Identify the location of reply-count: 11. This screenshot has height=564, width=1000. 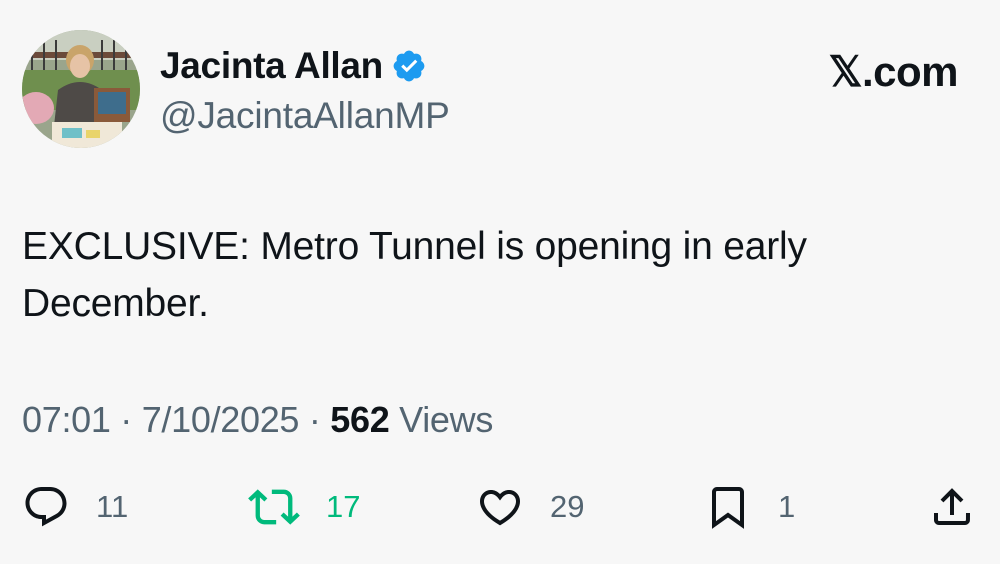
(112, 506).